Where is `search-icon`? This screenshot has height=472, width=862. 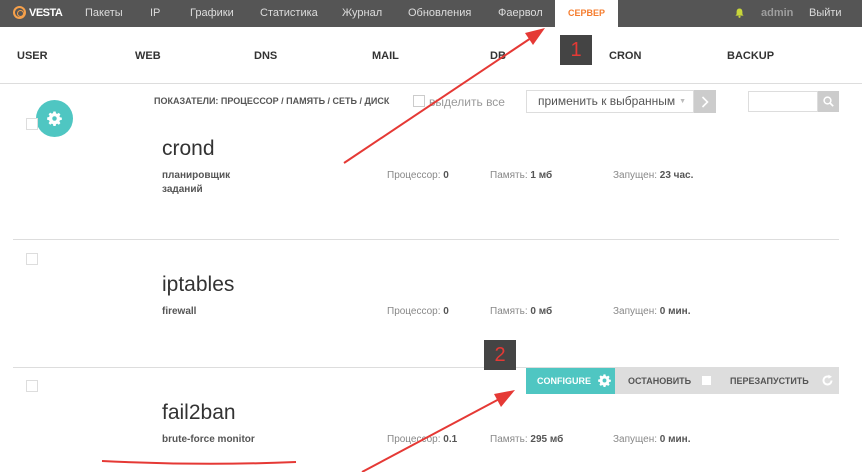 search-icon is located at coordinates (828, 101).